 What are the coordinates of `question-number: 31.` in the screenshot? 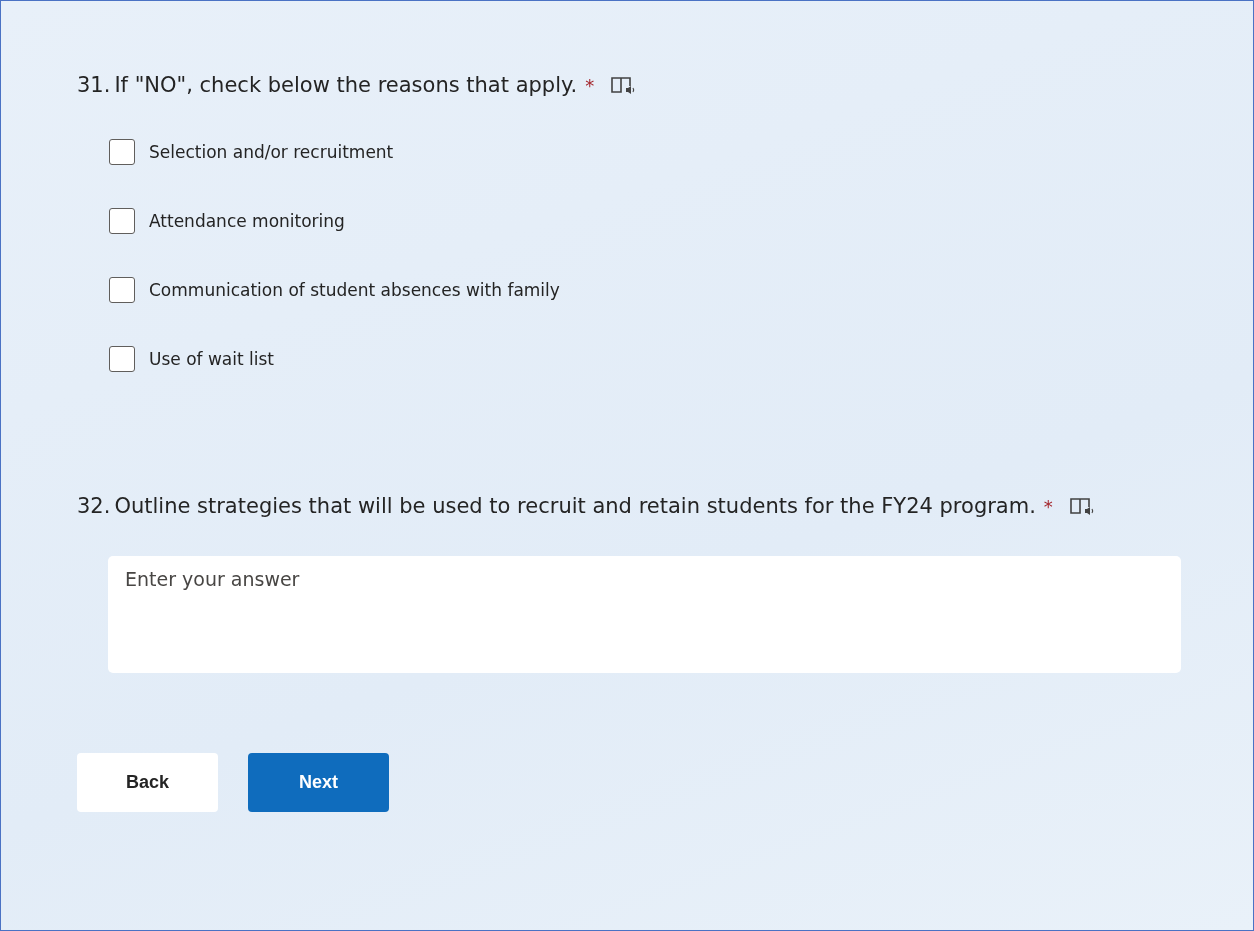 It's located at (94, 85).